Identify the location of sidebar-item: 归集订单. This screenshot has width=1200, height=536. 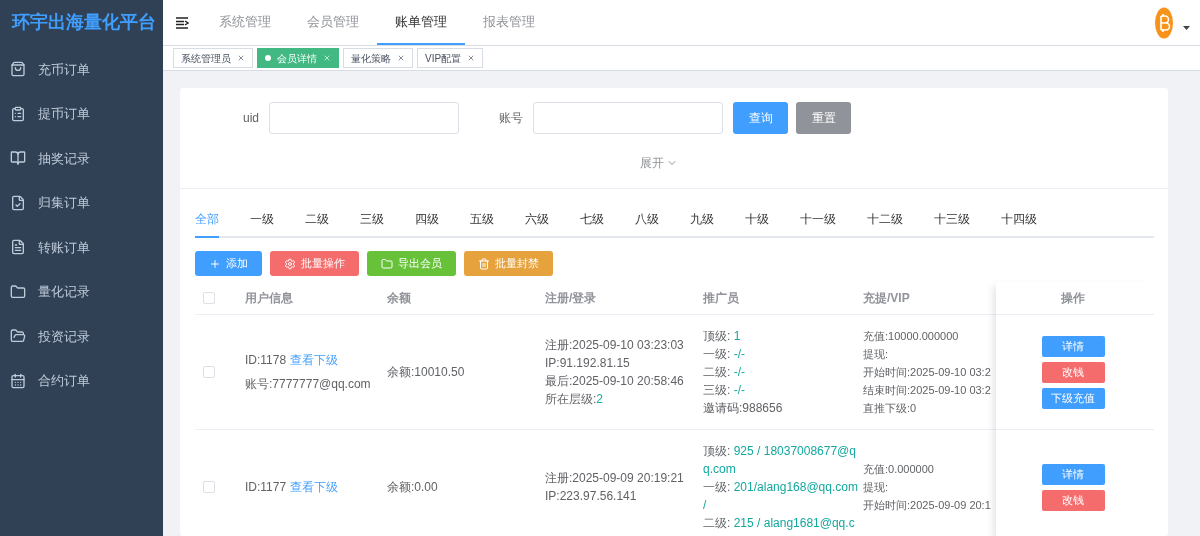
(81, 202).